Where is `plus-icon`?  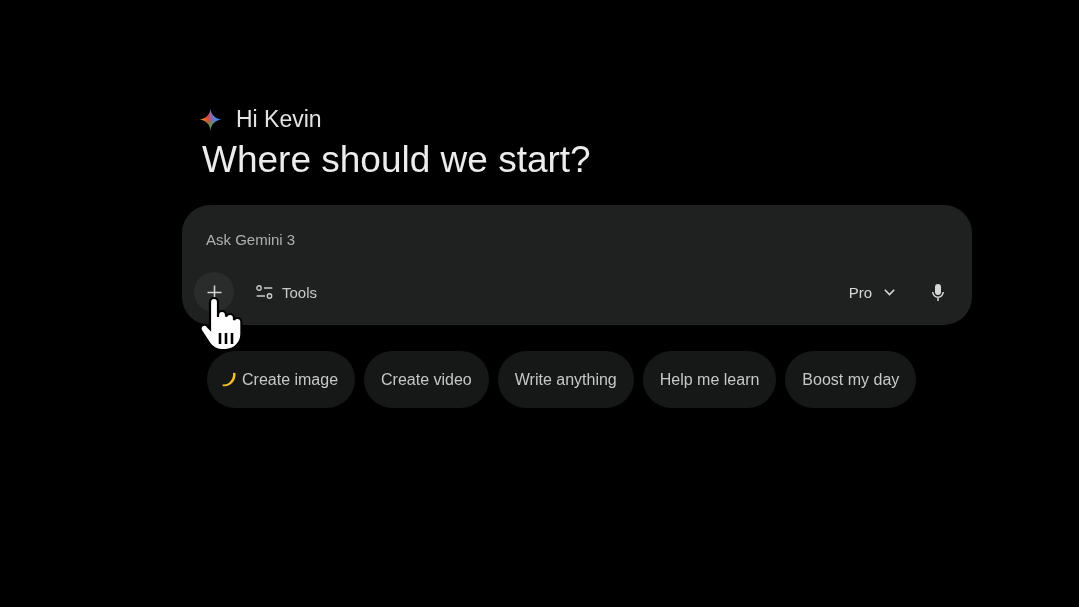
plus-icon is located at coordinates (214, 292).